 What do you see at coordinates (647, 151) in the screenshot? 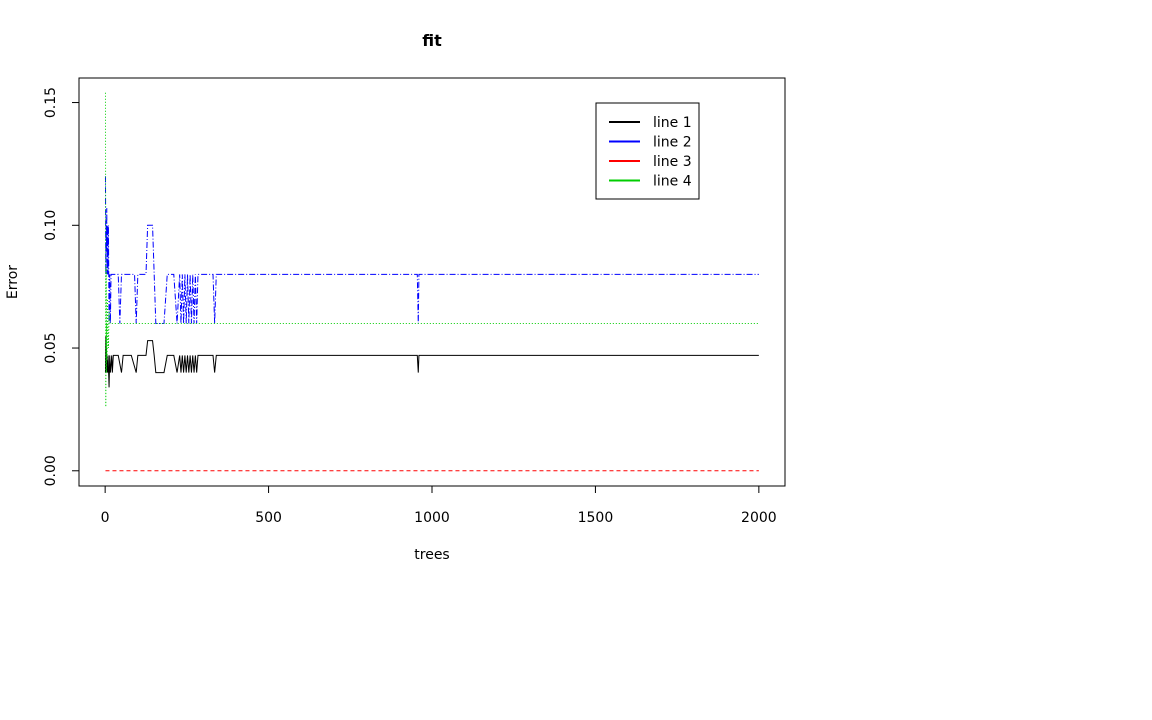
I see `legend: line 1 line 2 line 3 line 4` at bounding box center [647, 151].